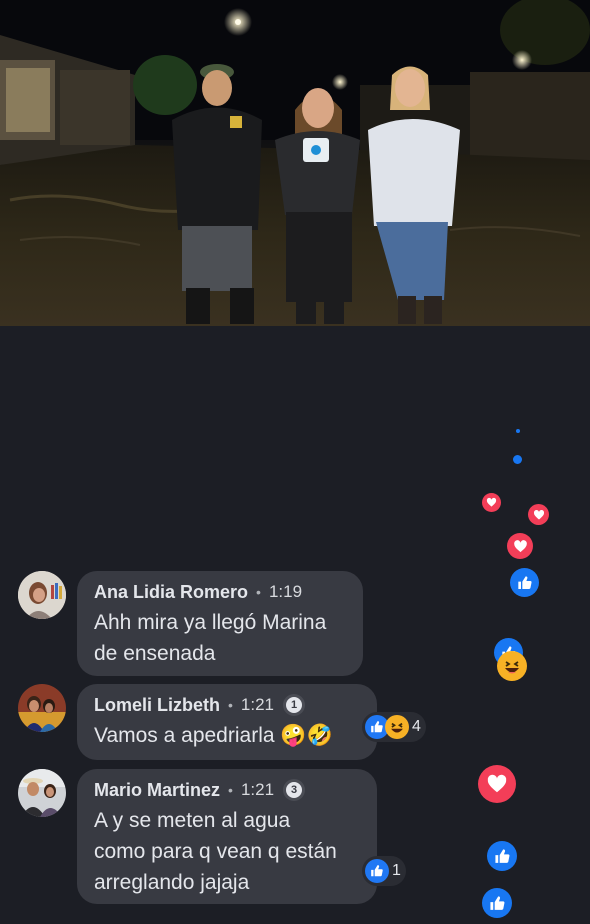 The height and width of the screenshot is (924, 590). I want to click on comment-reactions: 4, so click(394, 727).